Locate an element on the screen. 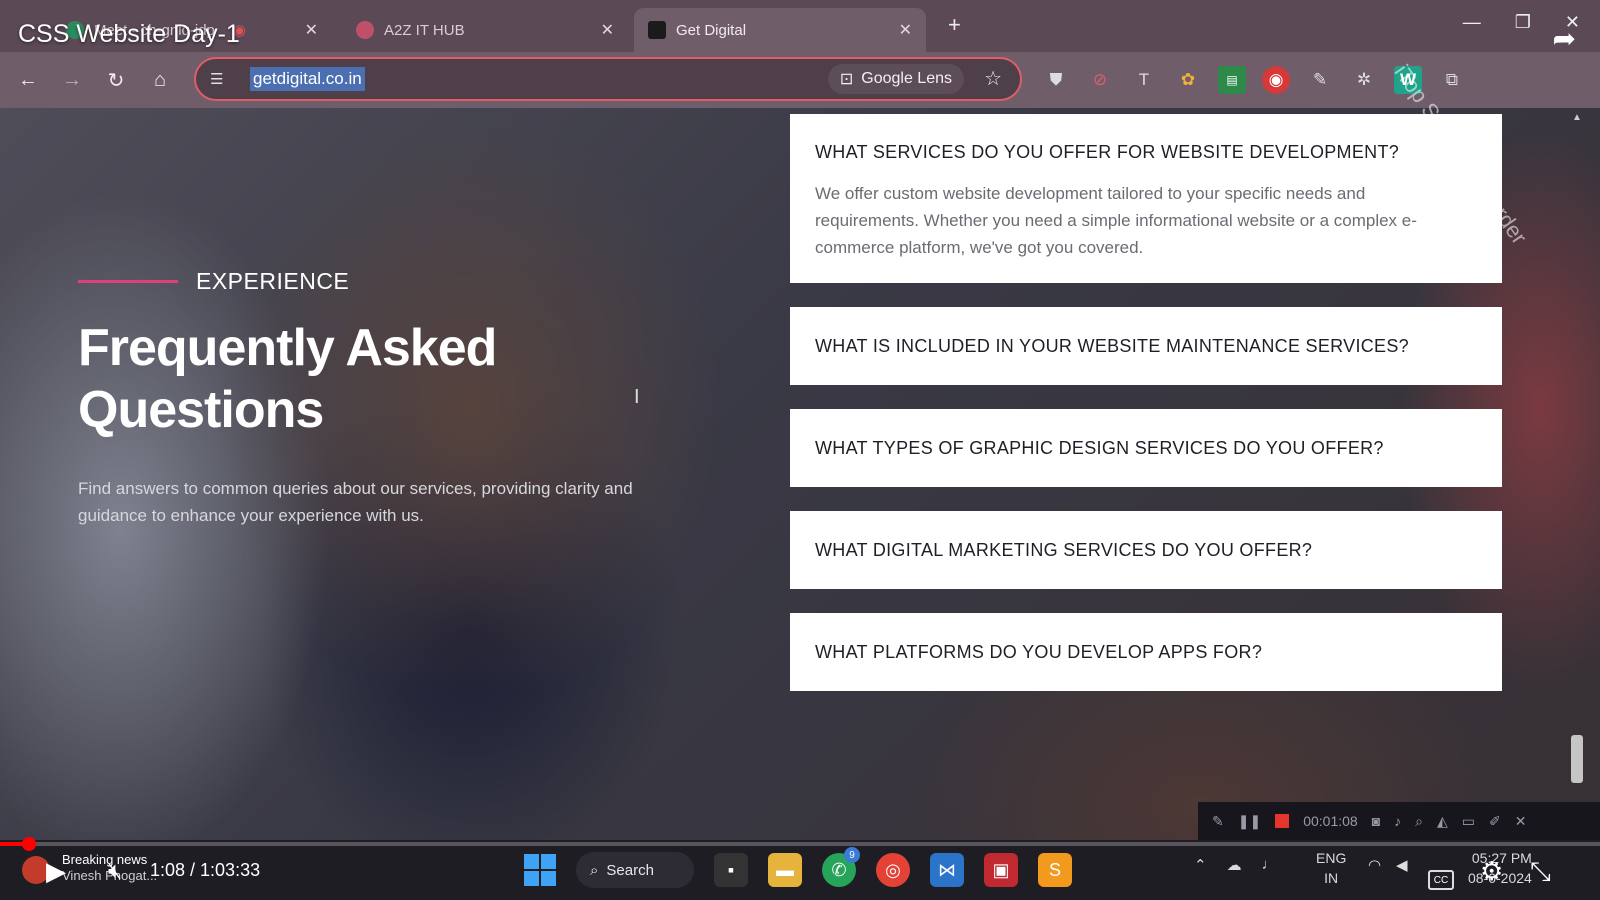 The image size is (1600, 900). block-icon: ⊘ is located at coordinates (1100, 80).